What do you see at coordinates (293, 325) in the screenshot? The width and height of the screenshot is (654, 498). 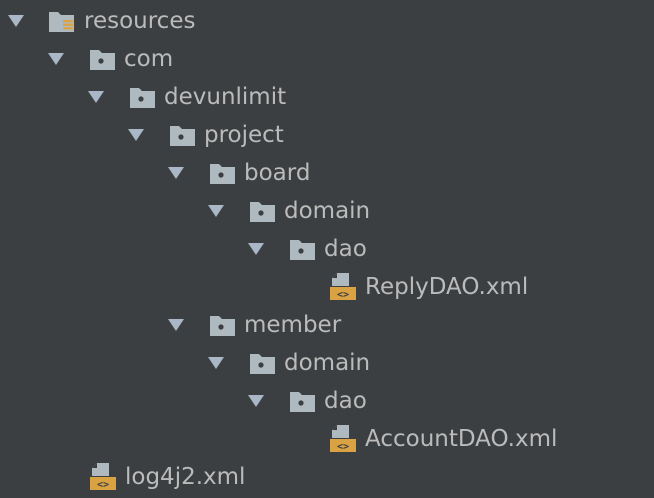 I see `tree-item-label: member` at bounding box center [293, 325].